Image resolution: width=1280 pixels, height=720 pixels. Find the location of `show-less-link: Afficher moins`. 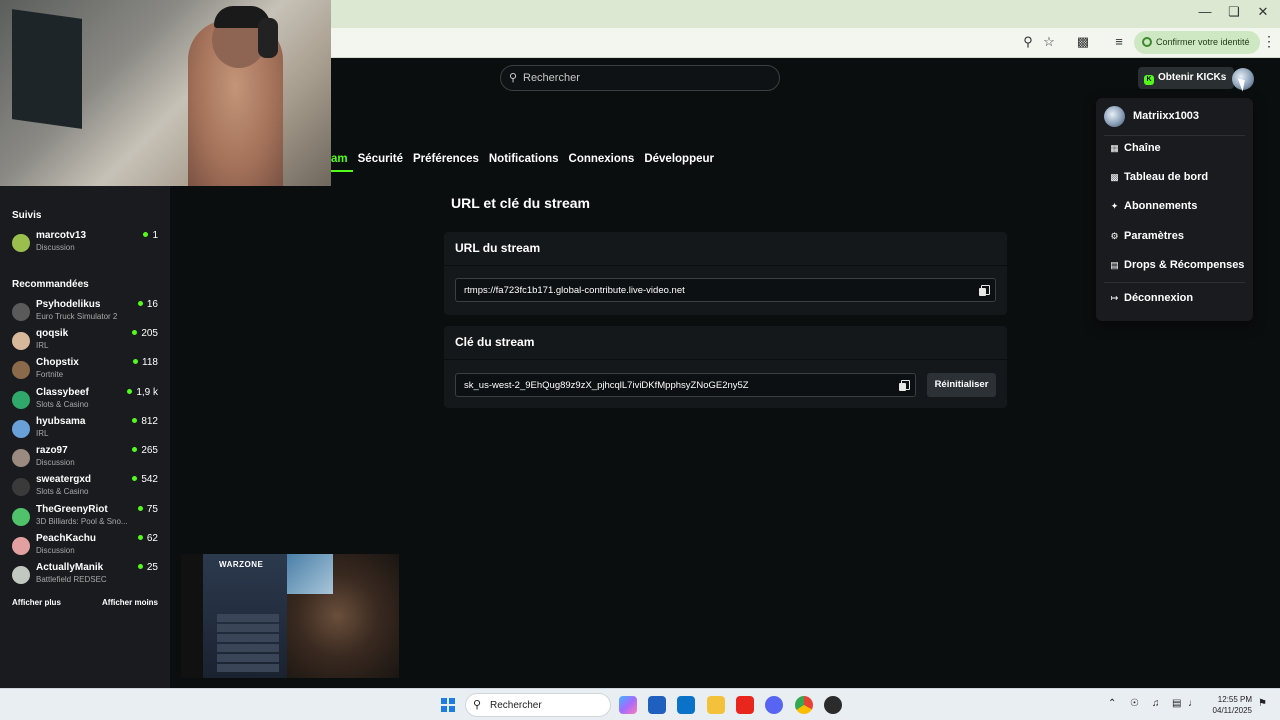

show-less-link: Afficher moins is located at coordinates (130, 602).